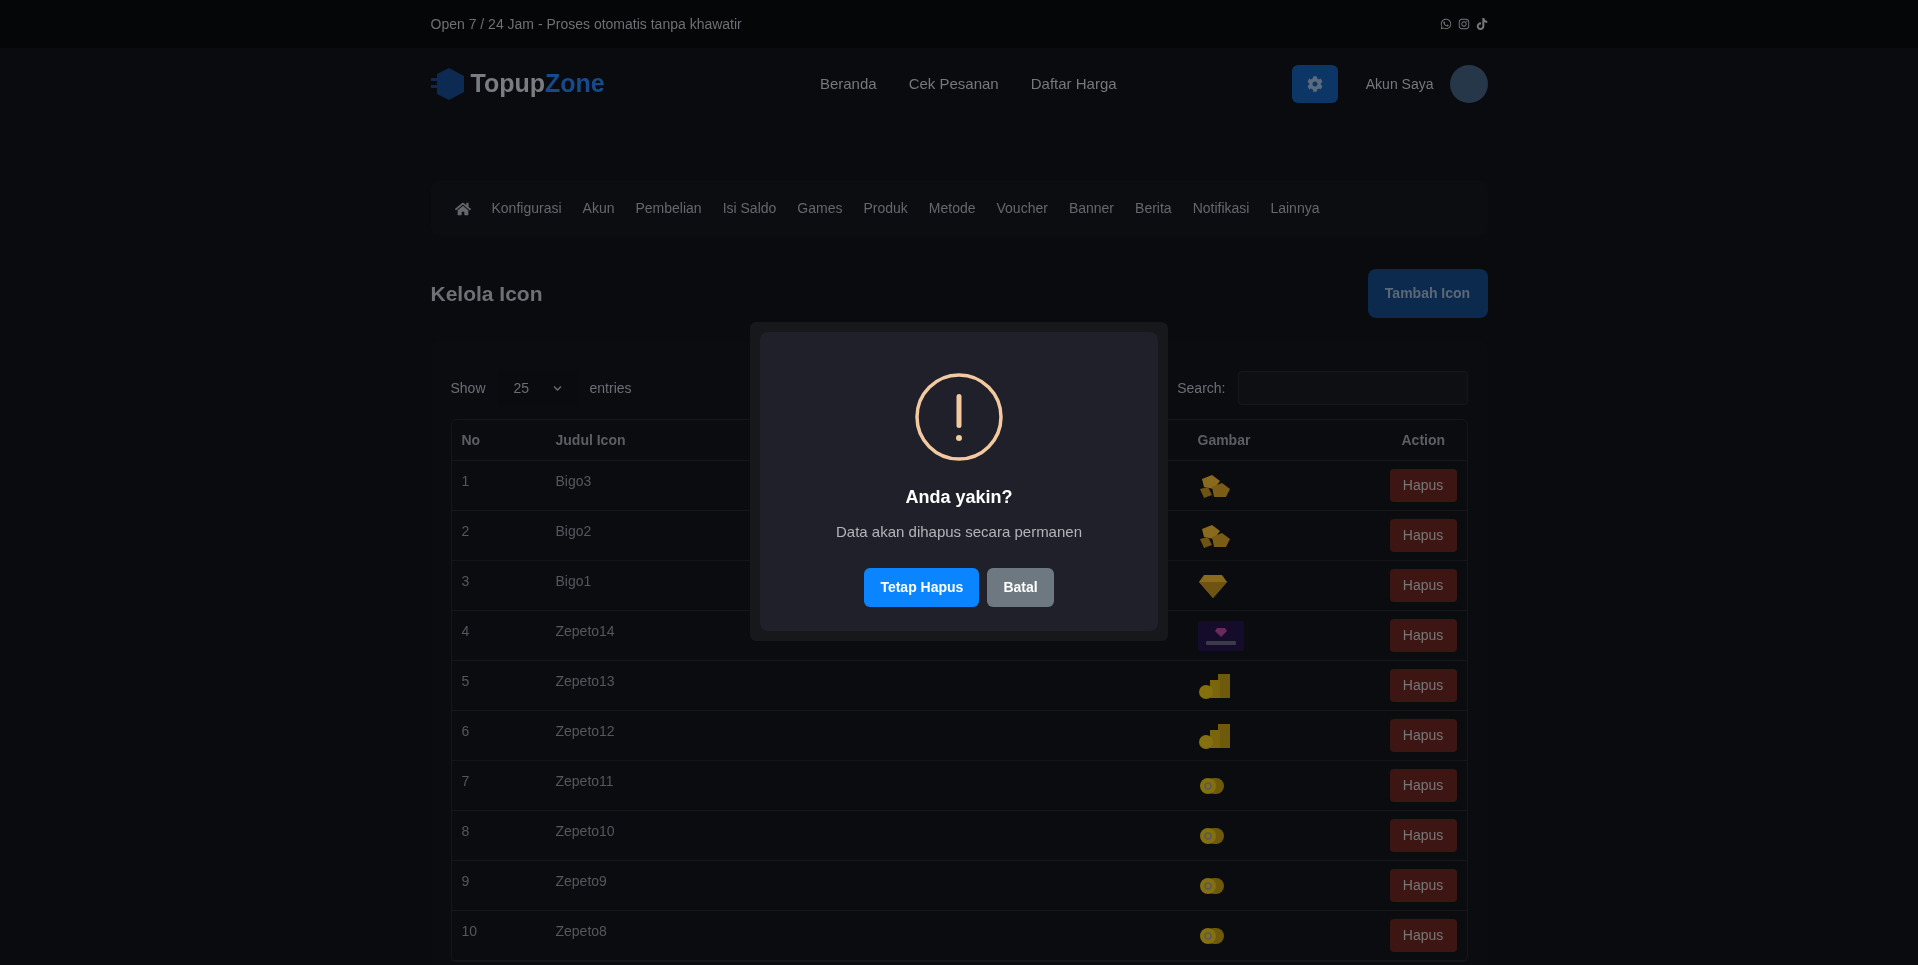 This screenshot has width=1918, height=965. I want to click on table-cell: Bigo3, so click(573, 481).